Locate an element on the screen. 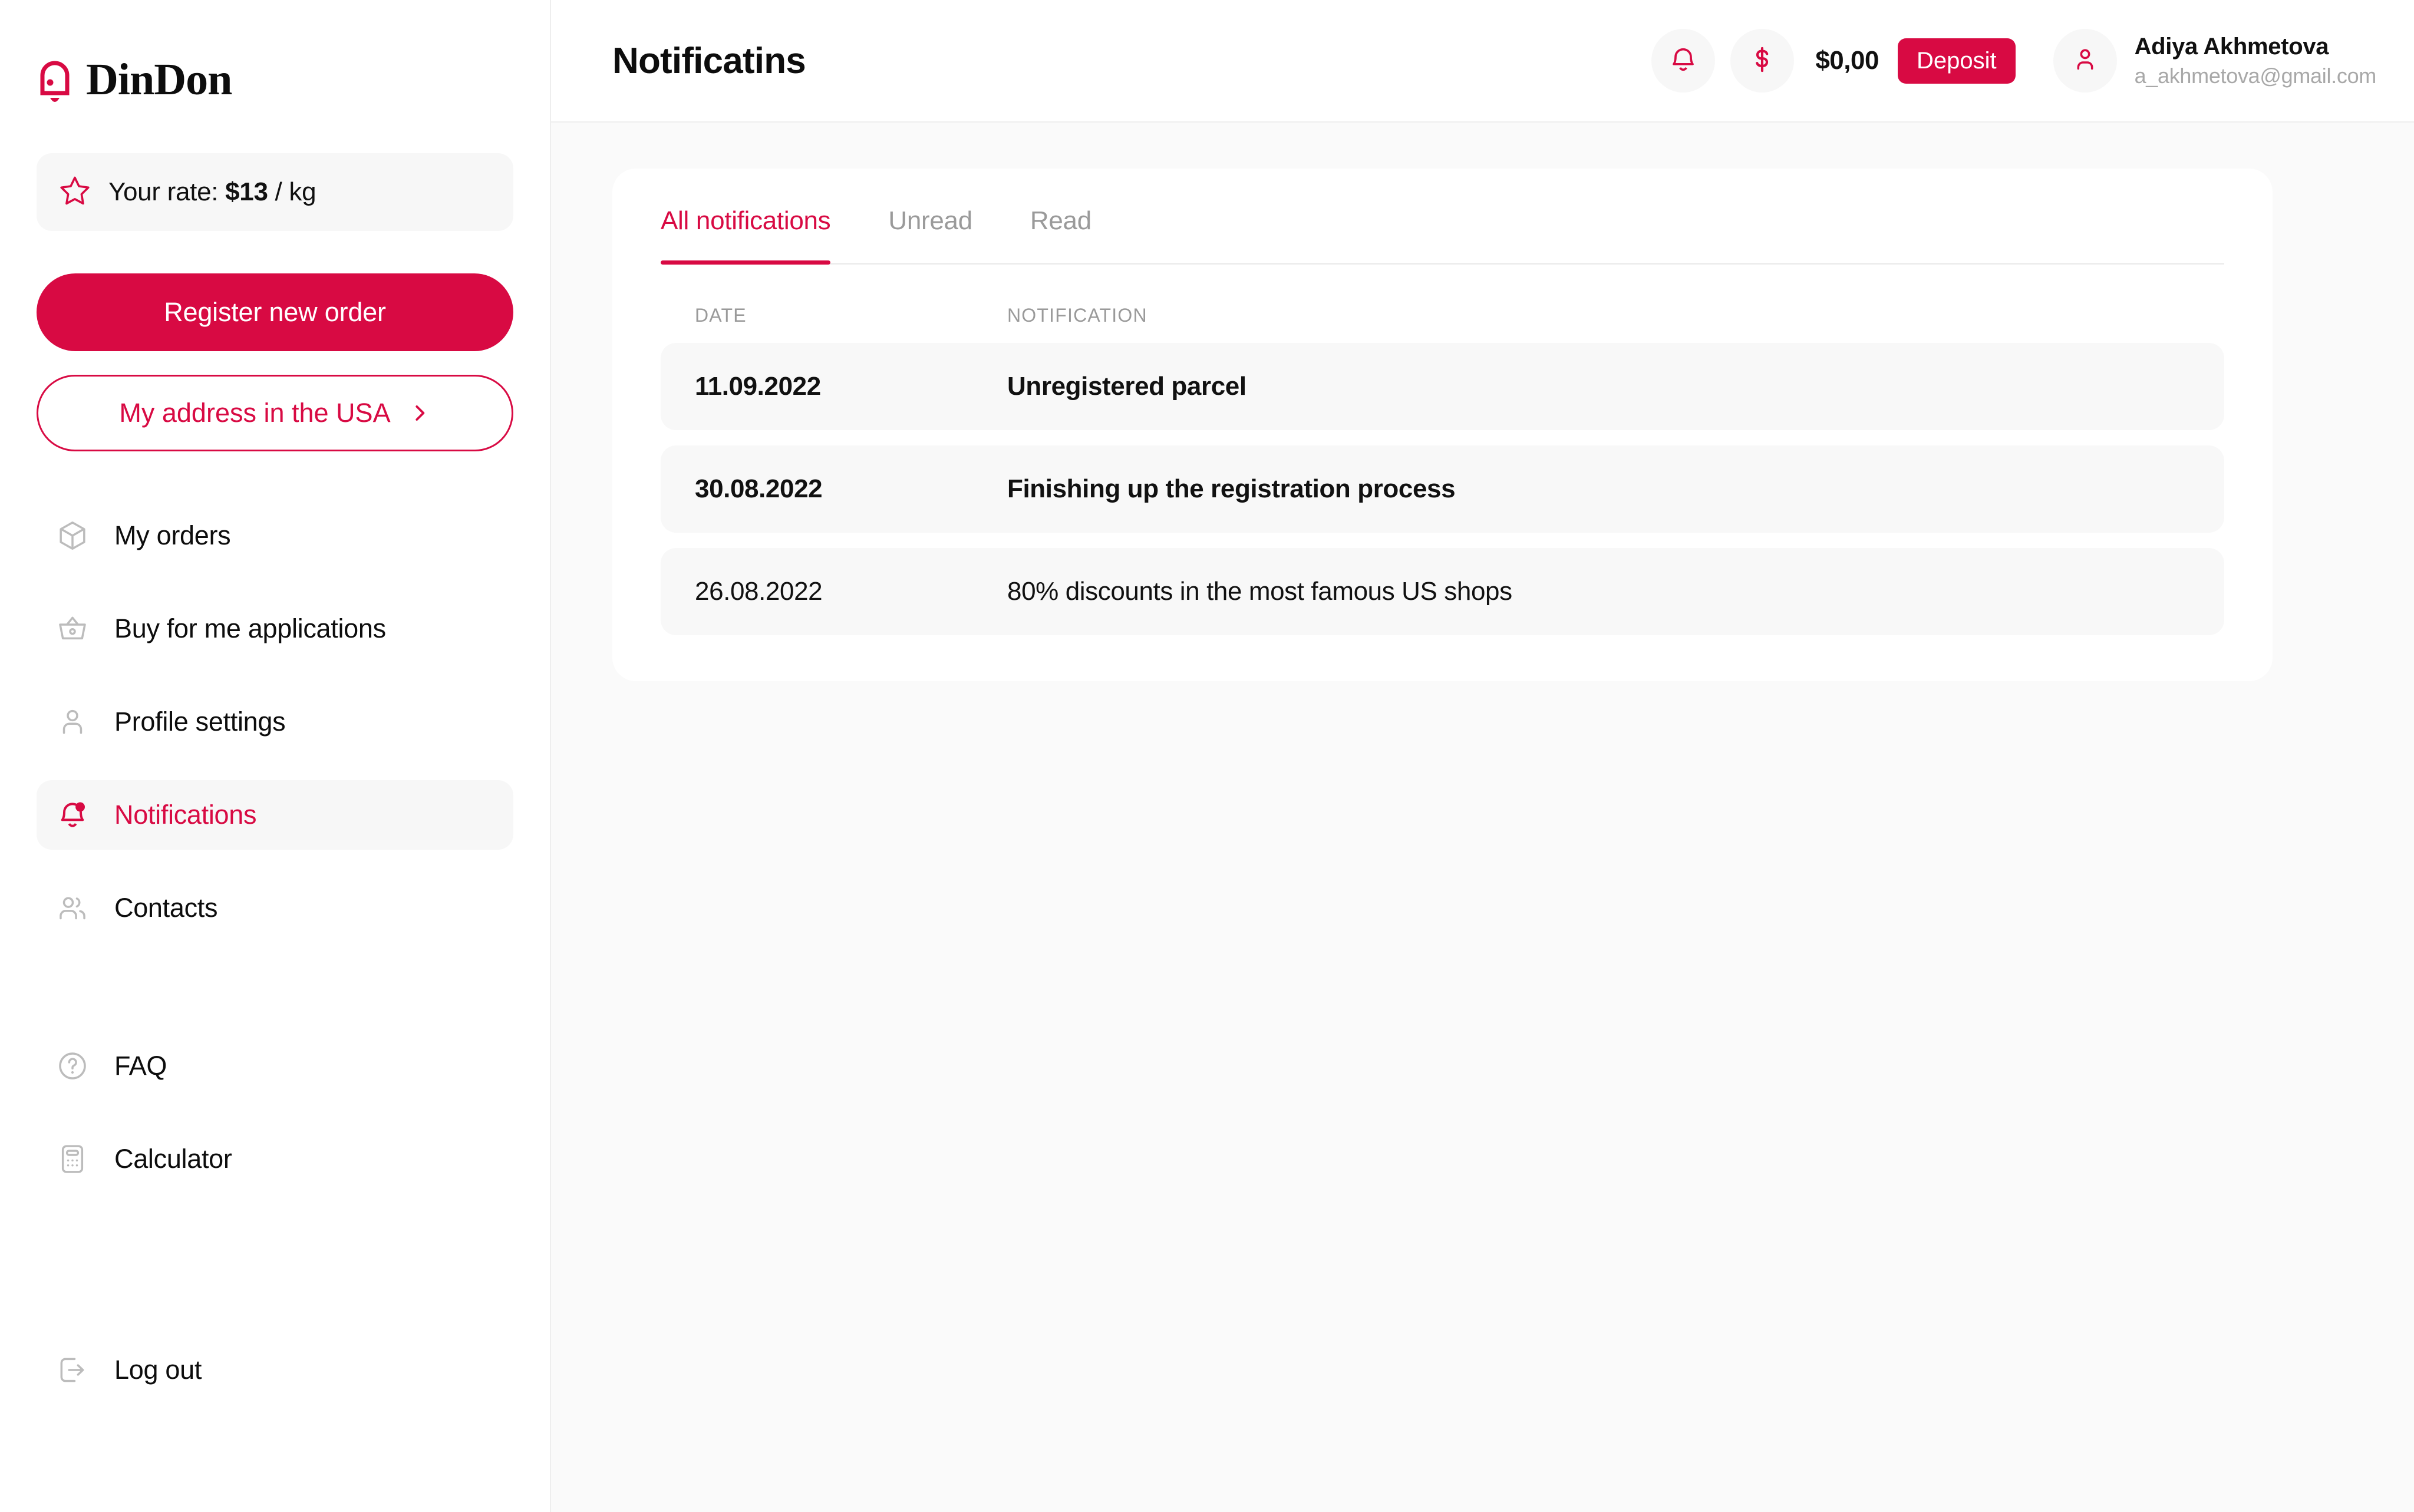 This screenshot has width=2414, height=1512. sidebar-item-calculator: Calculator is located at coordinates (275, 1159).